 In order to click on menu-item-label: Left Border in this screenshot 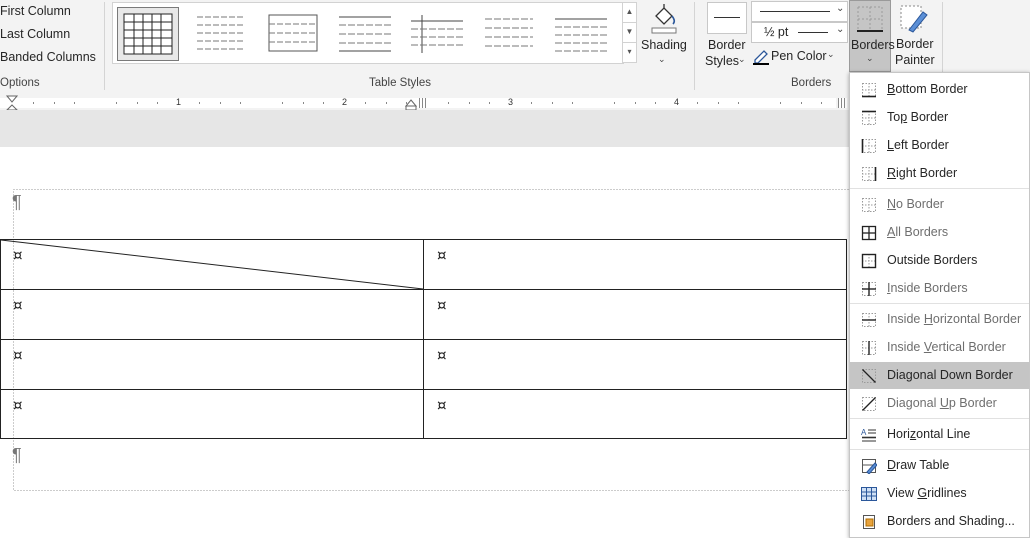, I will do `click(918, 145)`.